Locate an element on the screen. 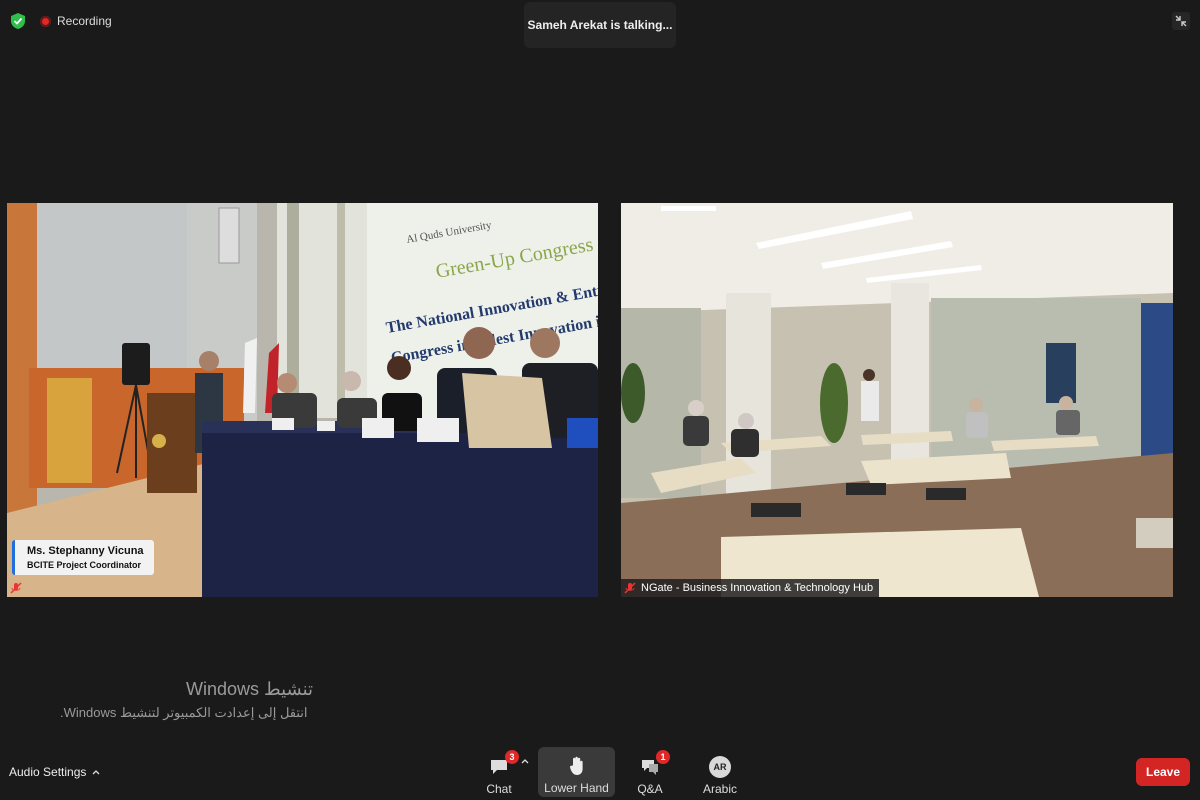 The height and width of the screenshot is (800, 1200). activation-watermark-title: تنشيط Windows is located at coordinates (250, 689).